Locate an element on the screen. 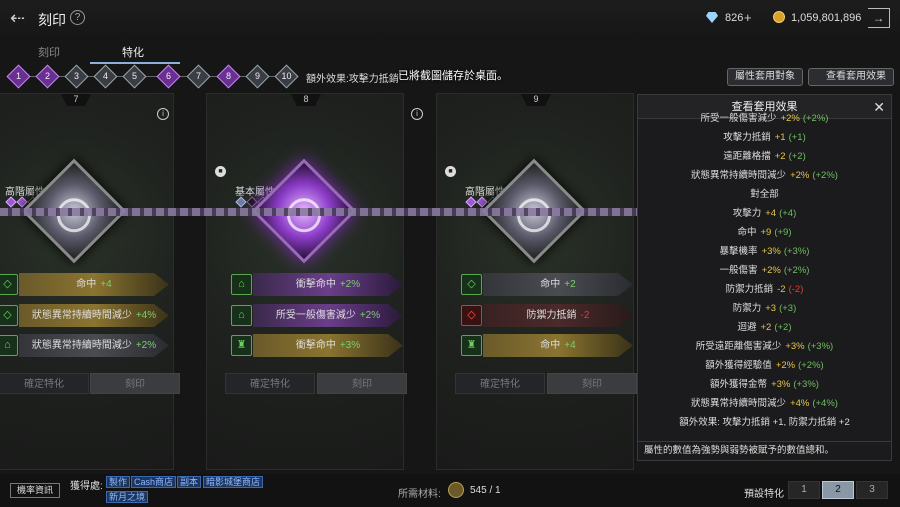 This screenshot has height=507, width=900. effect-item: 命中 +9 (+9) is located at coordinates (764, 232).